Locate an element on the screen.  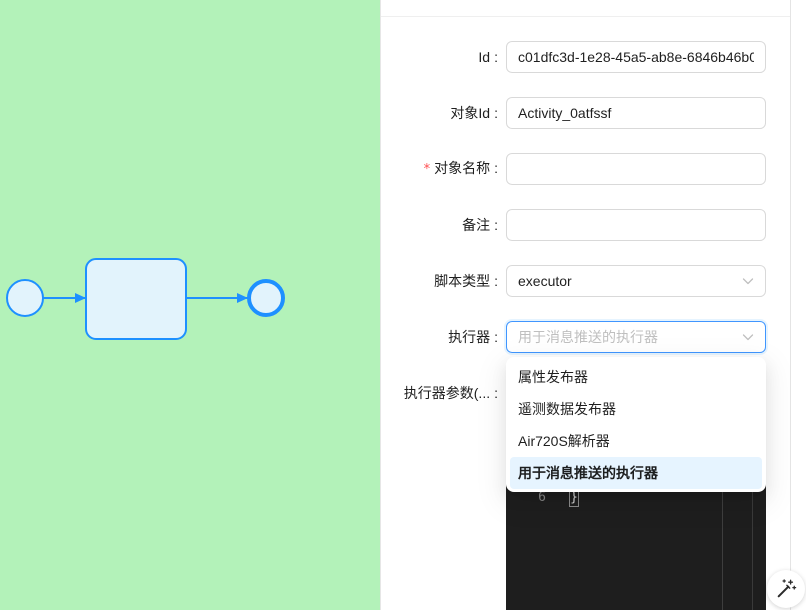
id-input is located at coordinates (636, 57).